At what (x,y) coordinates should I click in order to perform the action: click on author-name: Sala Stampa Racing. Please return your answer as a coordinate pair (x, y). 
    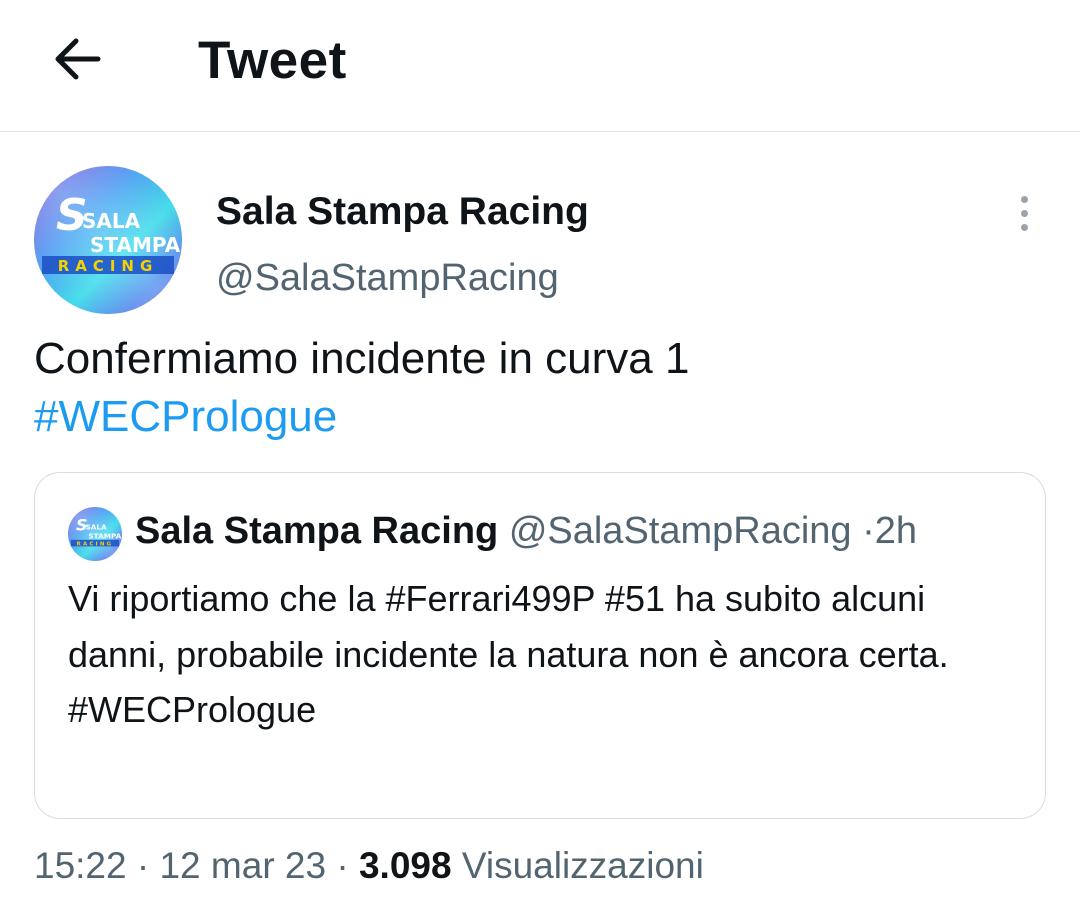
    Looking at the image, I should click on (402, 212).